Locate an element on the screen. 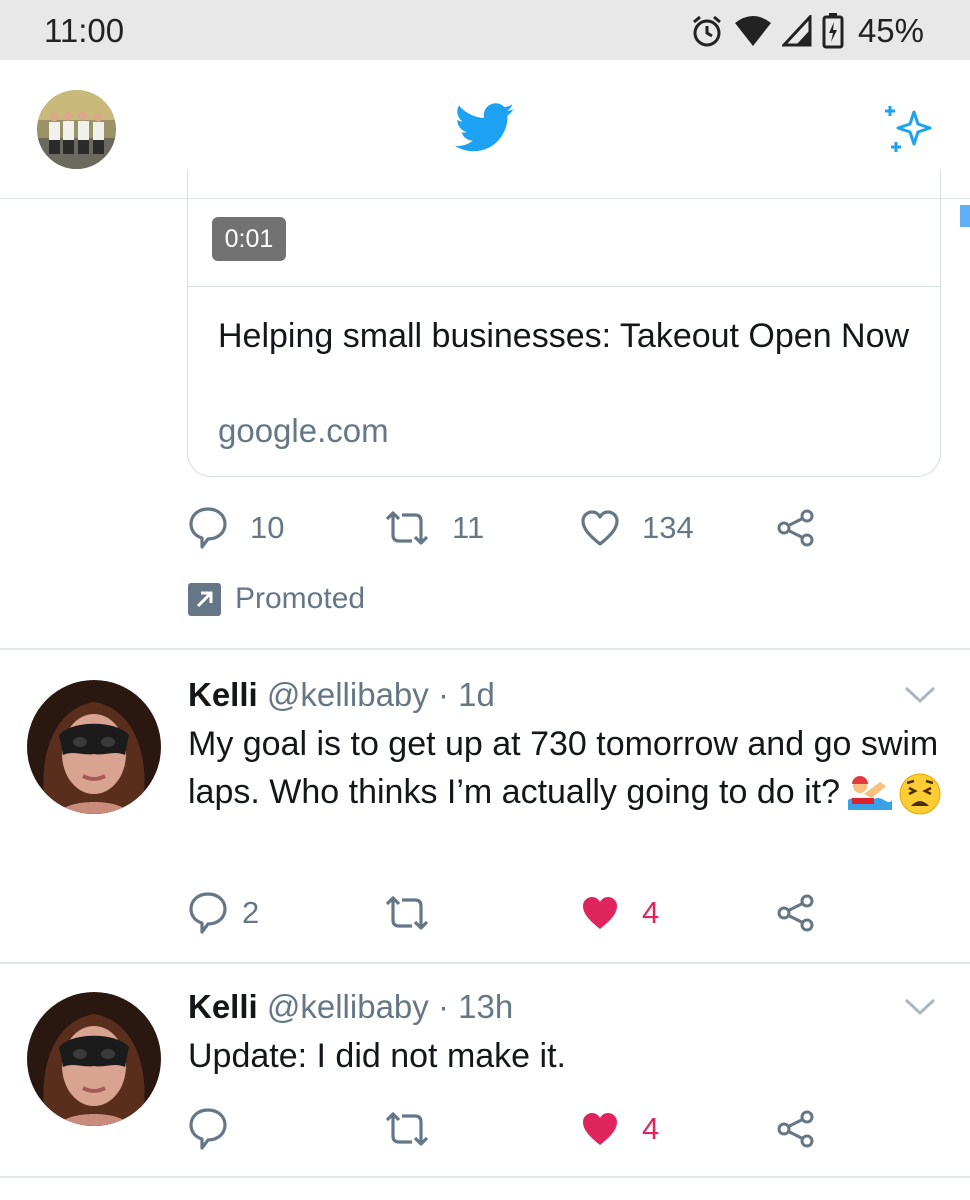 Image resolution: width=970 pixels, height=1200 pixels. alarm-icon is located at coordinates (706, 31).